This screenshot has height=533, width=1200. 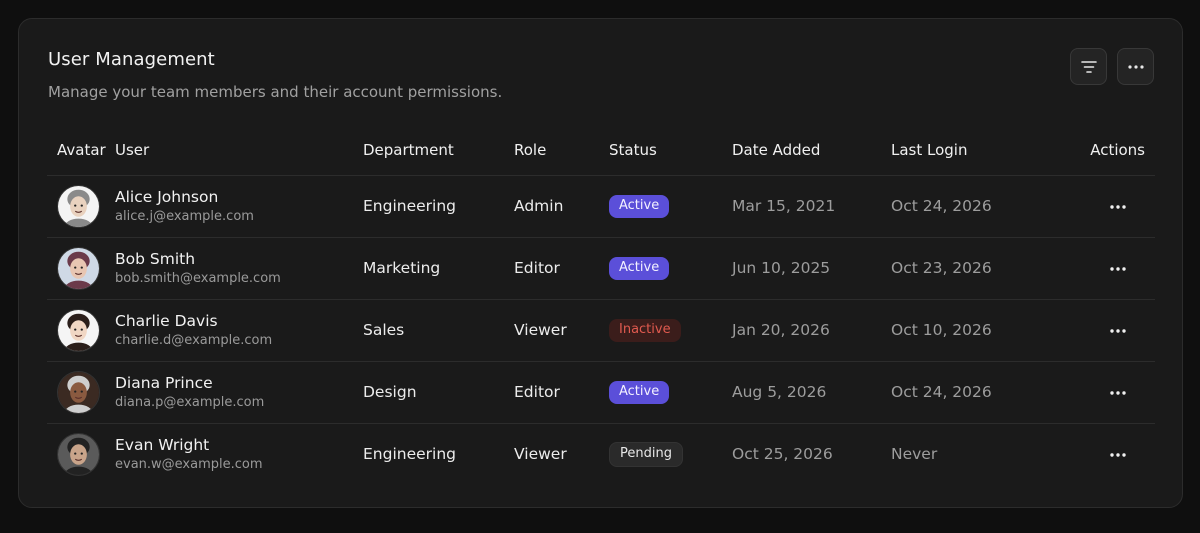 I want to click on page-title: User Management, so click(x=131, y=59).